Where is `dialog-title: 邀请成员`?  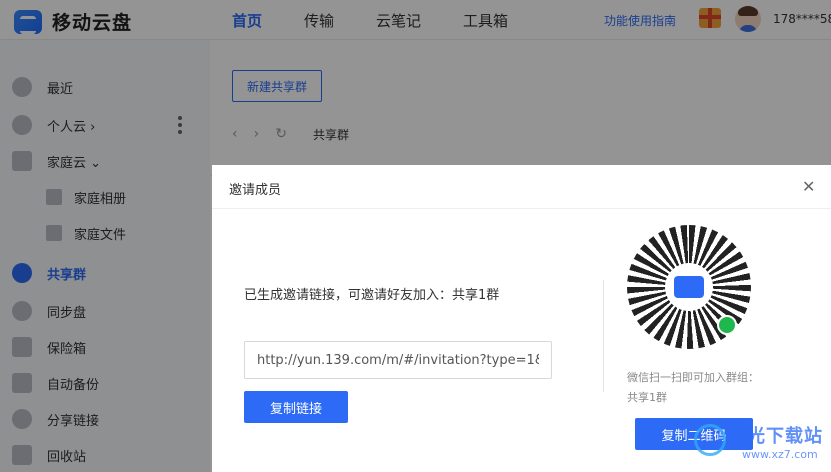
dialog-title: 邀请成员 is located at coordinates (255, 190).